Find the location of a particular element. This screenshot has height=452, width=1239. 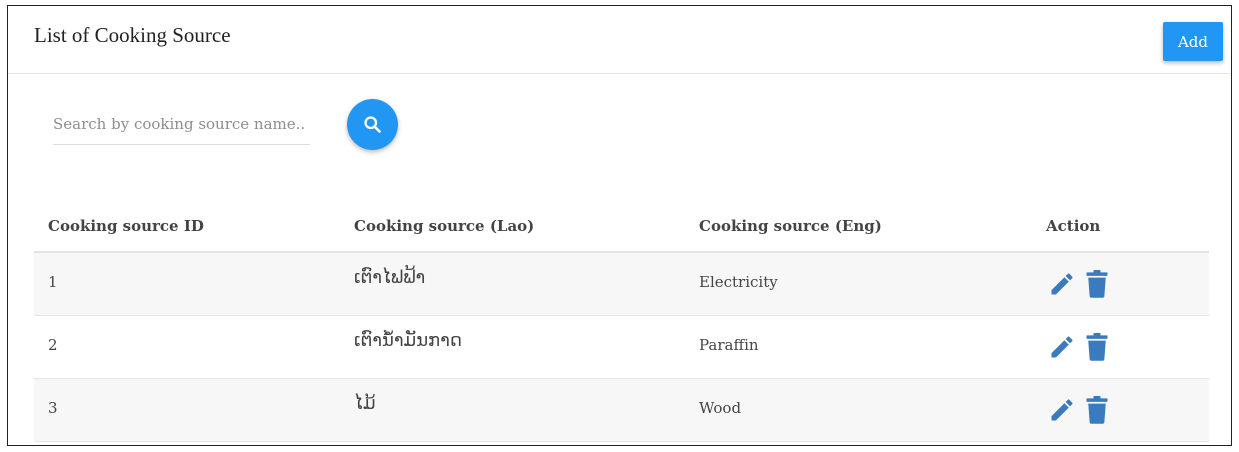

search-icon is located at coordinates (372, 124).